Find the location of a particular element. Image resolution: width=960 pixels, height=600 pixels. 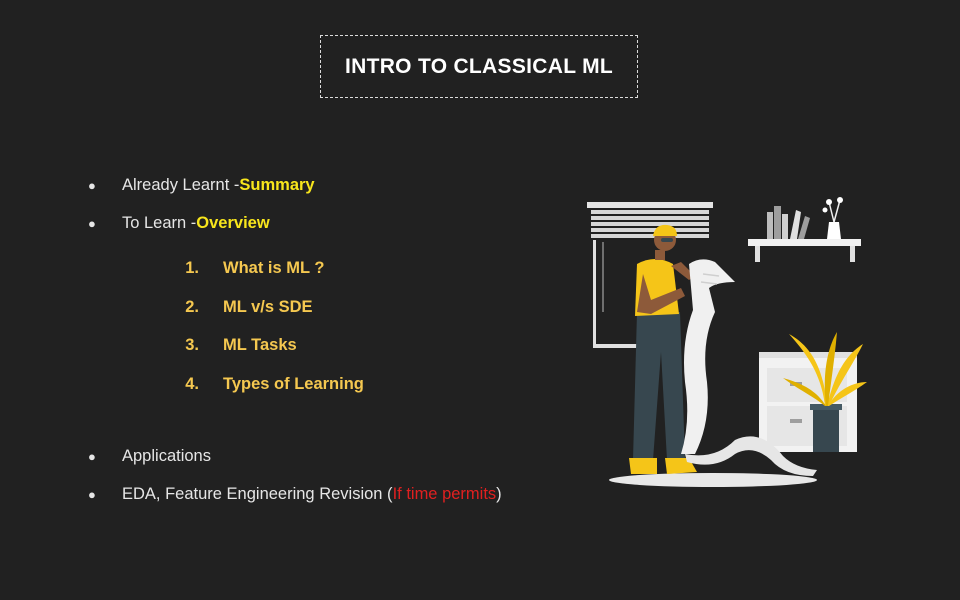

item-number: 2. is located at coordinates (192, 306).